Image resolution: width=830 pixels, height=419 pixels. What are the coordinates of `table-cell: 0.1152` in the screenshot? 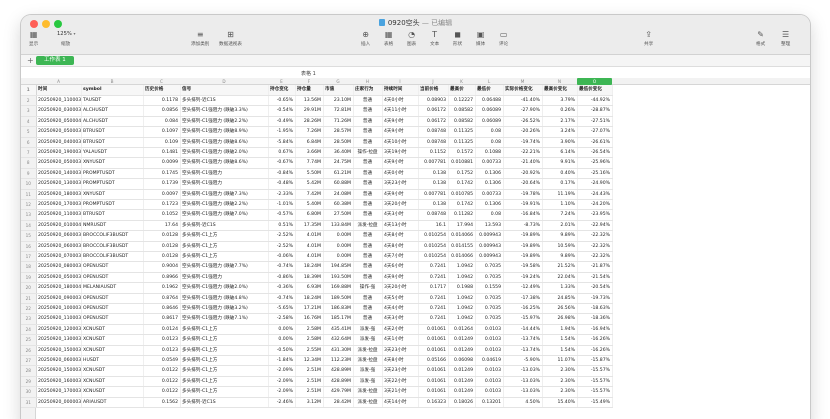 It's located at (433, 153).